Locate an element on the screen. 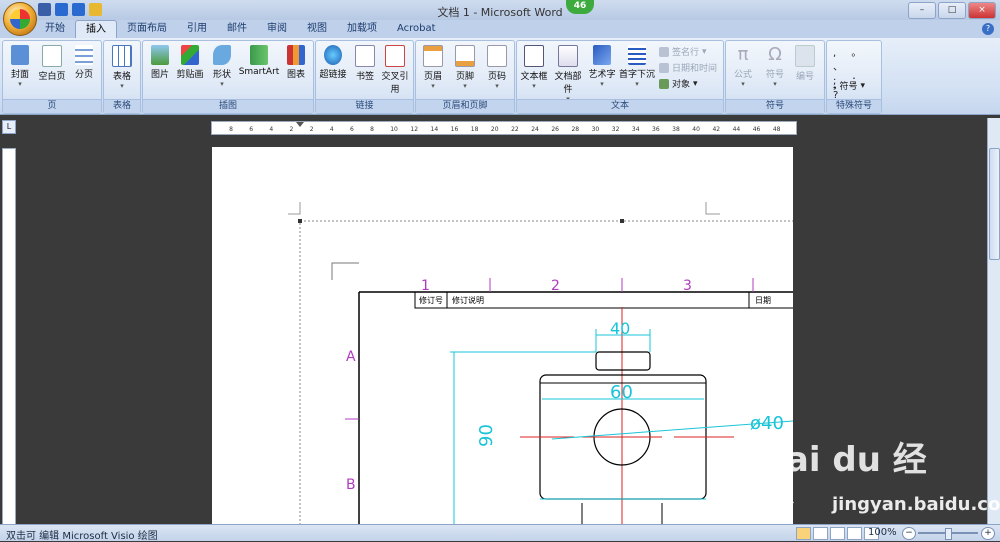 This screenshot has width=1000, height=542. wordart-button: 艺术字 ▾ is located at coordinates (602, 66).